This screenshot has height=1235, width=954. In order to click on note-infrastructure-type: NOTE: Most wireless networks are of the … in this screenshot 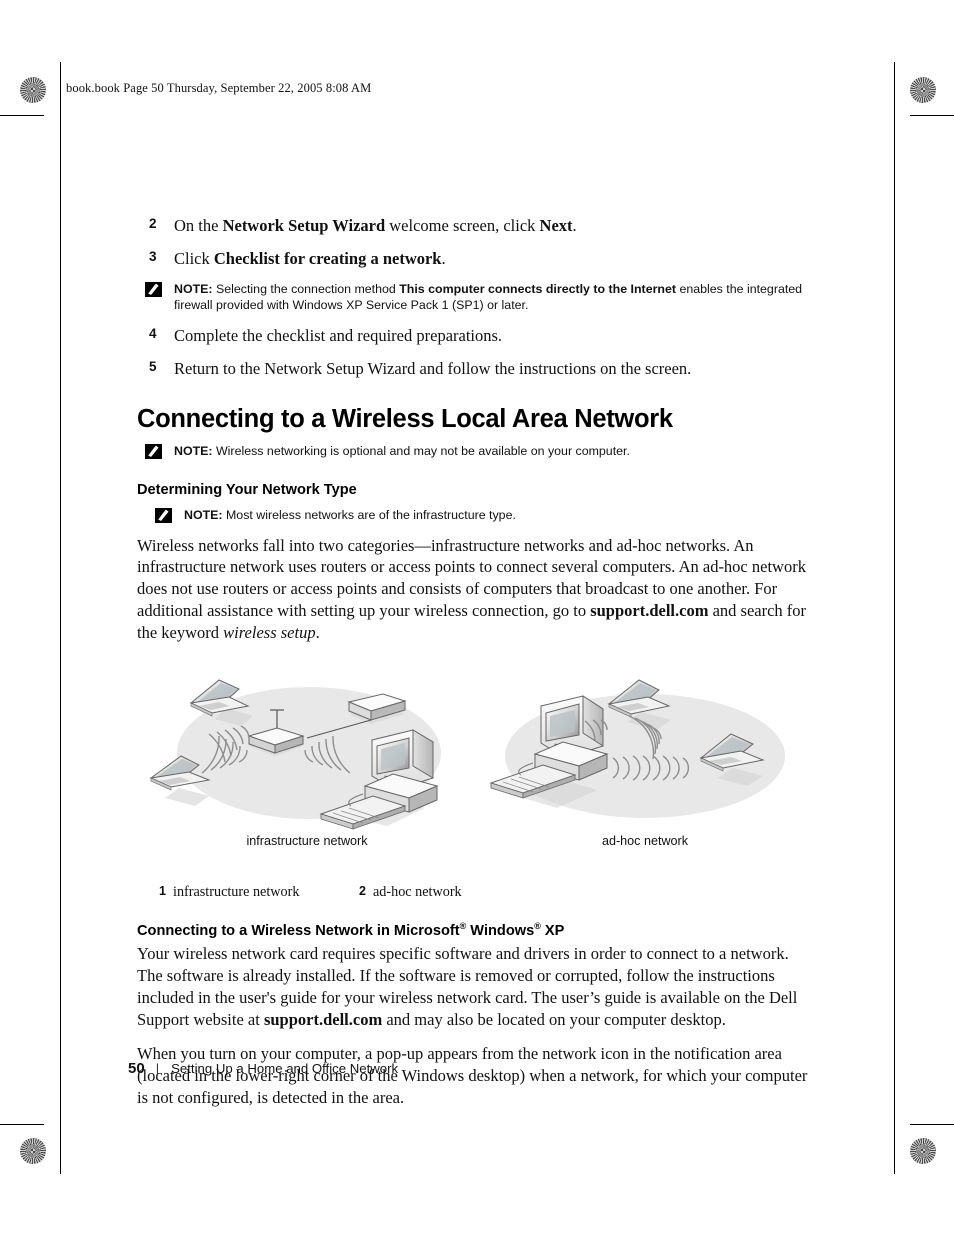, I will do `click(475, 515)`.